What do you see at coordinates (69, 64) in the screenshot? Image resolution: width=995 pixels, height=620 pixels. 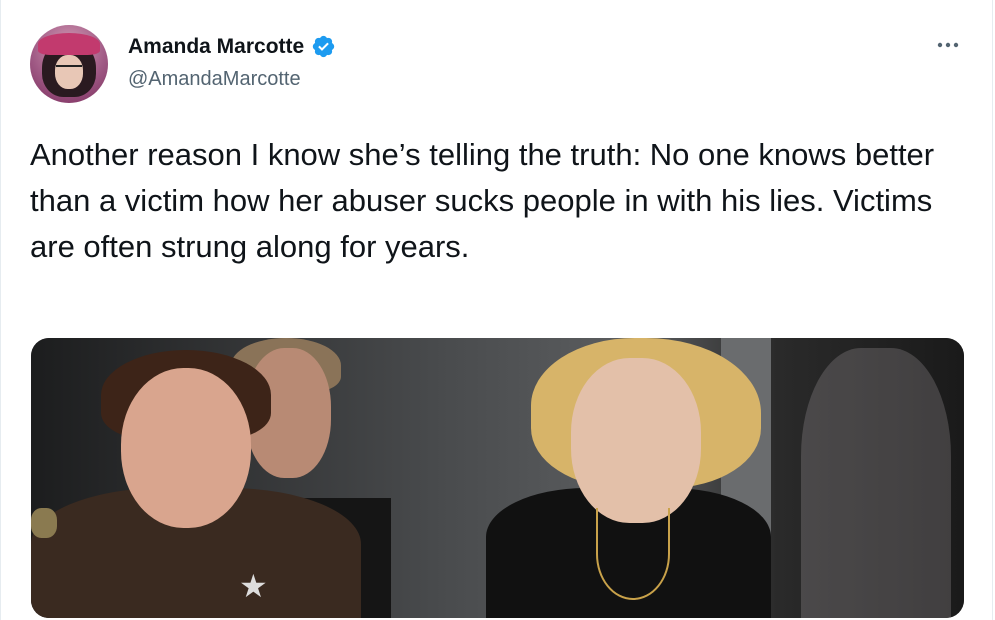 I see `avatar` at bounding box center [69, 64].